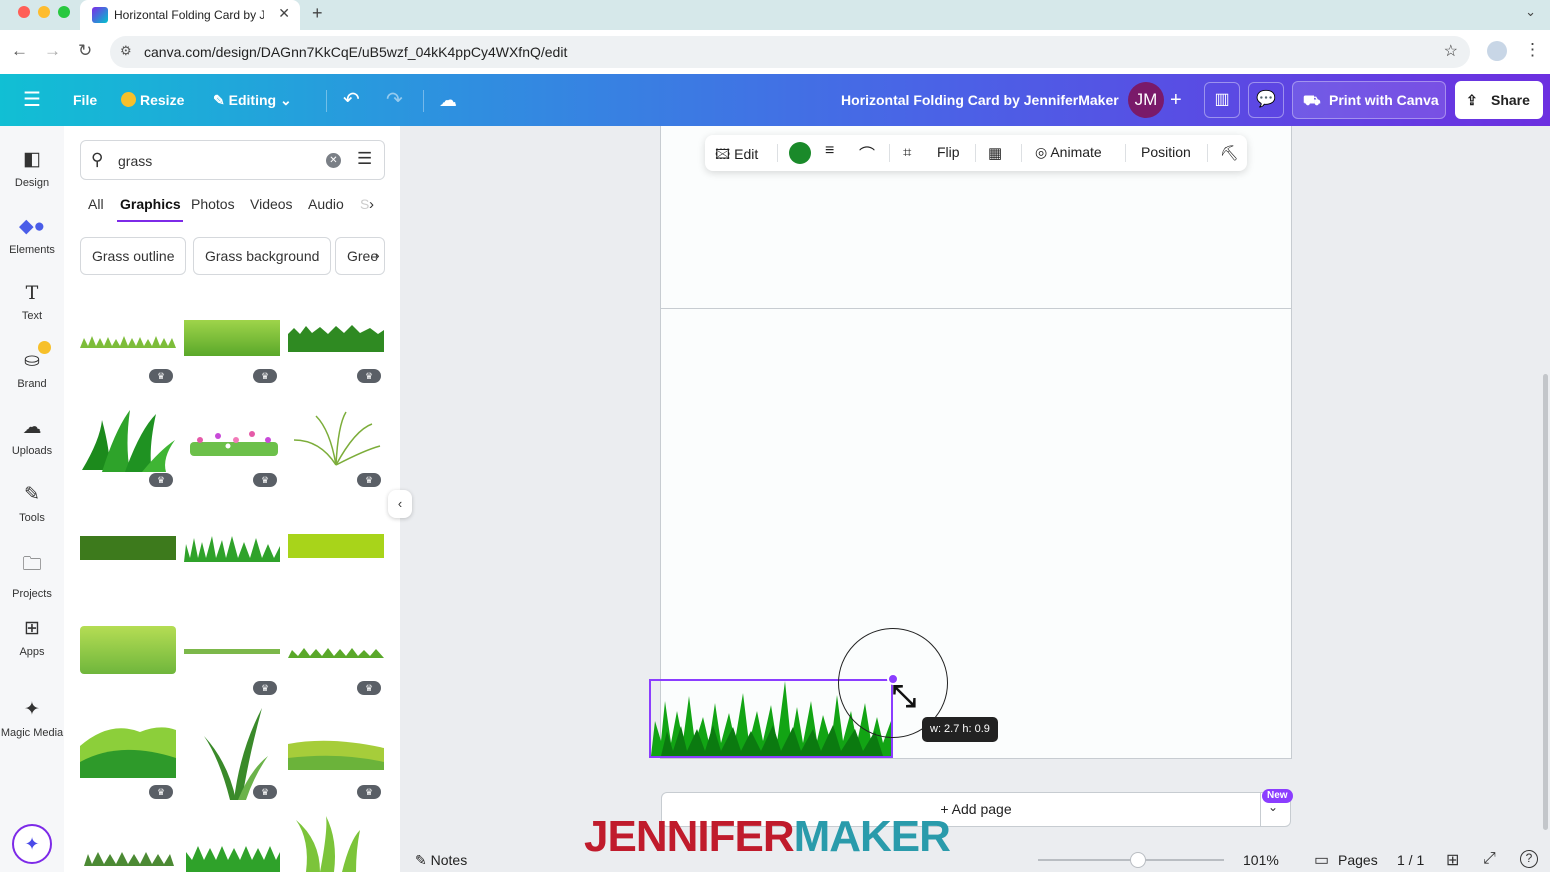 This screenshot has width=1550, height=872. Describe the element at coordinates (128, 752) in the screenshot. I see `green-hills-graphic-thumb` at that location.